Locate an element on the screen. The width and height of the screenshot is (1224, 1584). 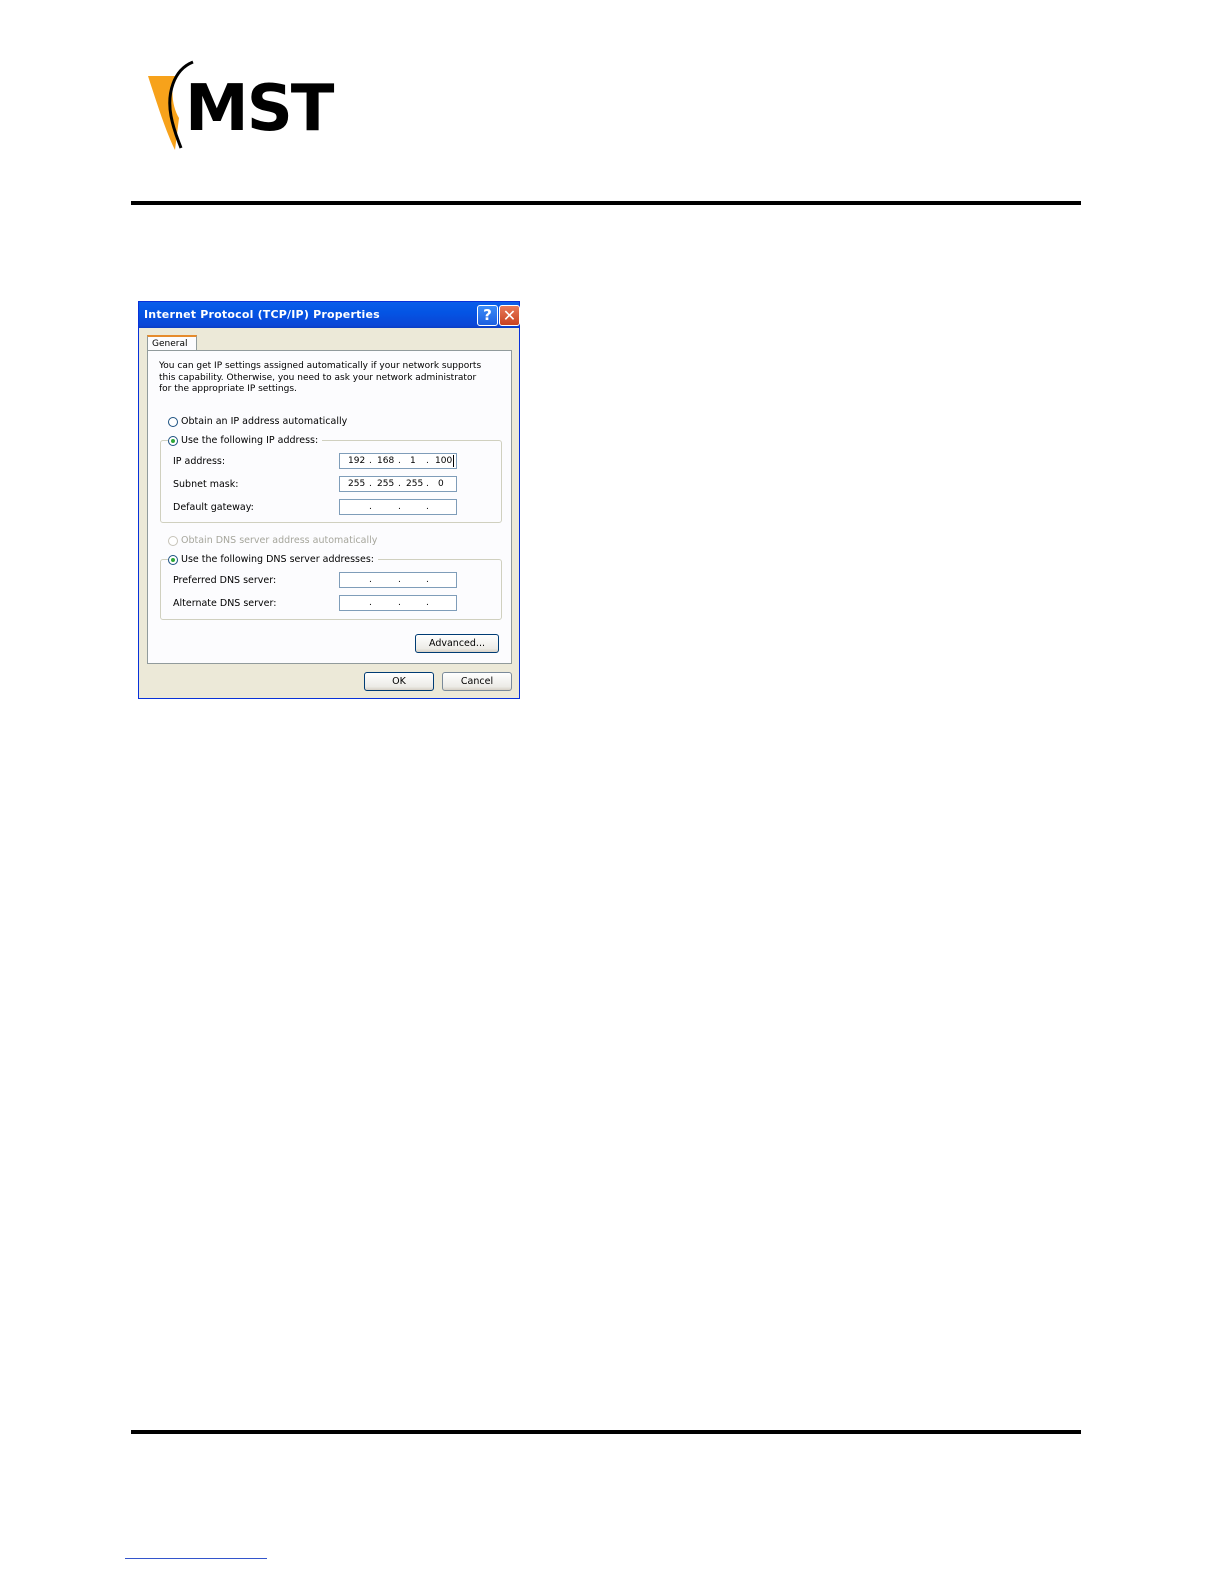
ok-button: OK is located at coordinates (399, 681).